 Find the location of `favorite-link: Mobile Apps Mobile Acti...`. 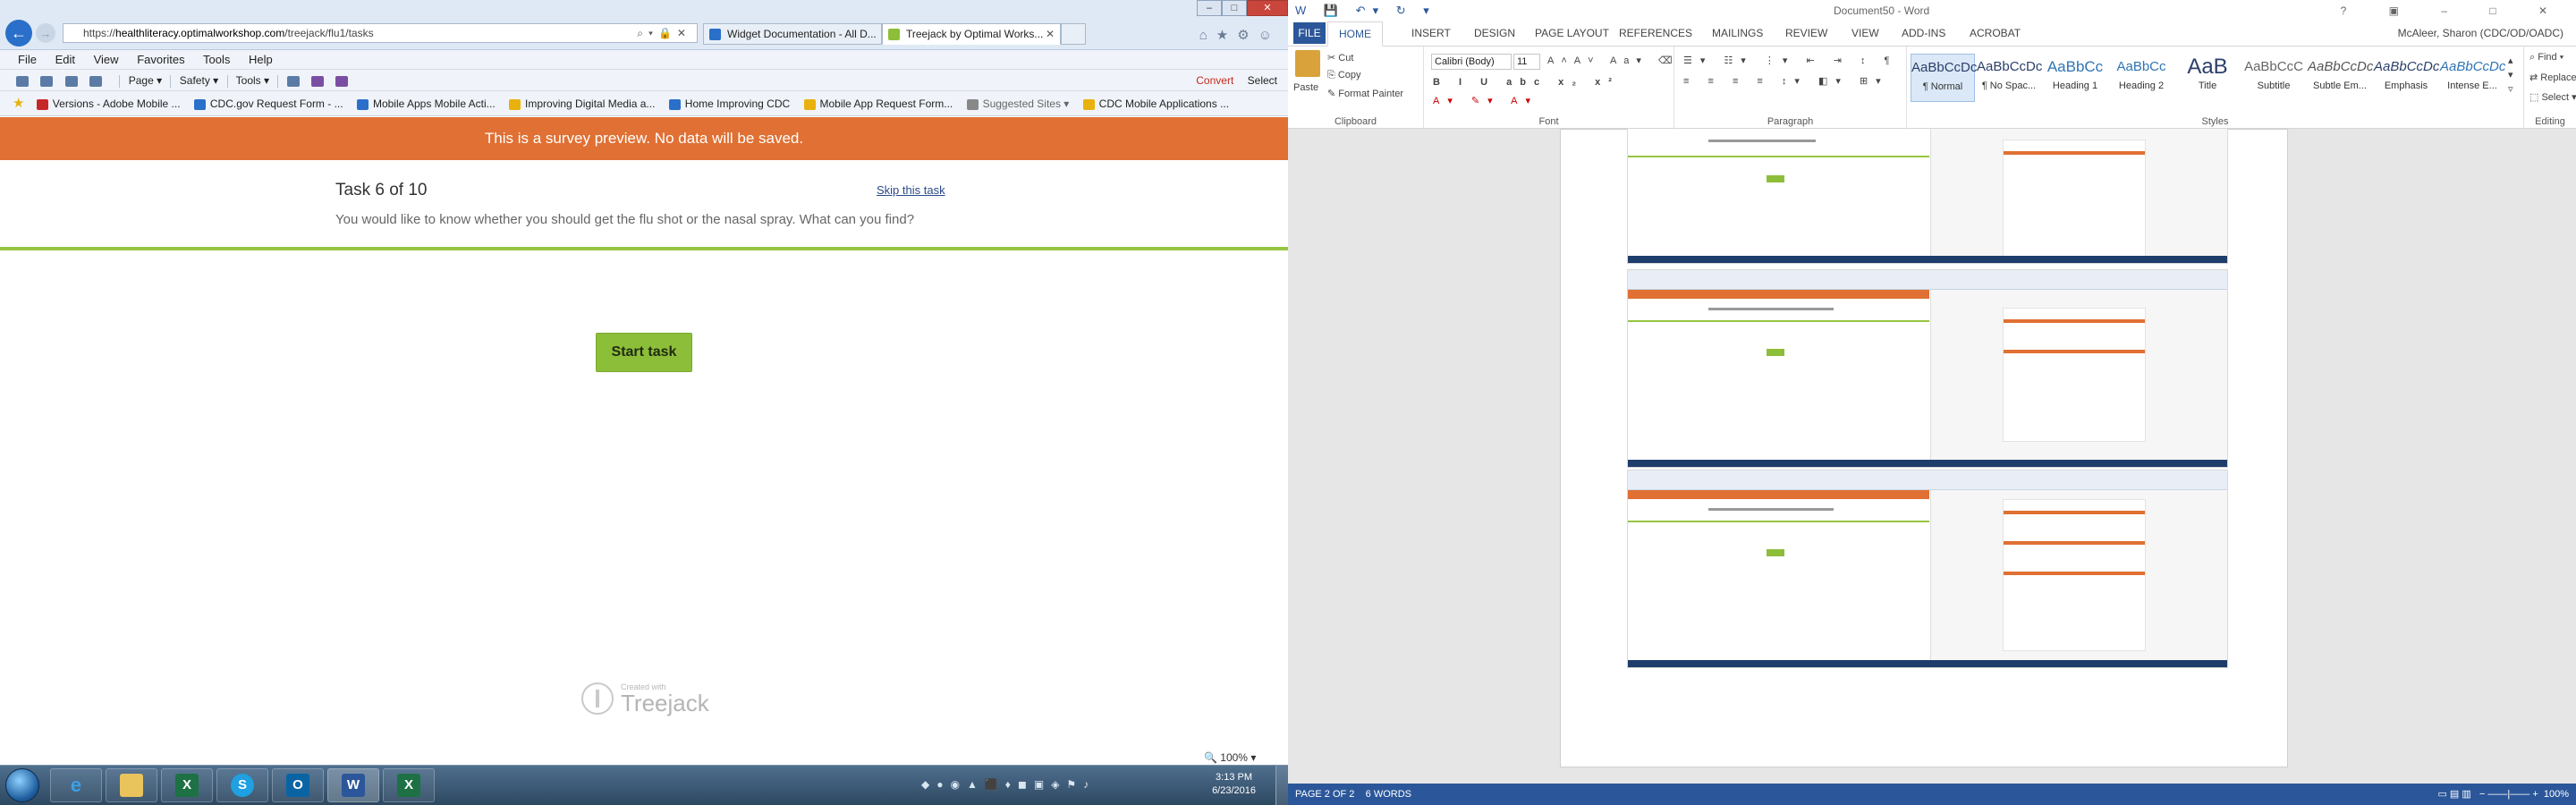

favorite-link: Mobile Apps Mobile Acti... is located at coordinates (426, 103).